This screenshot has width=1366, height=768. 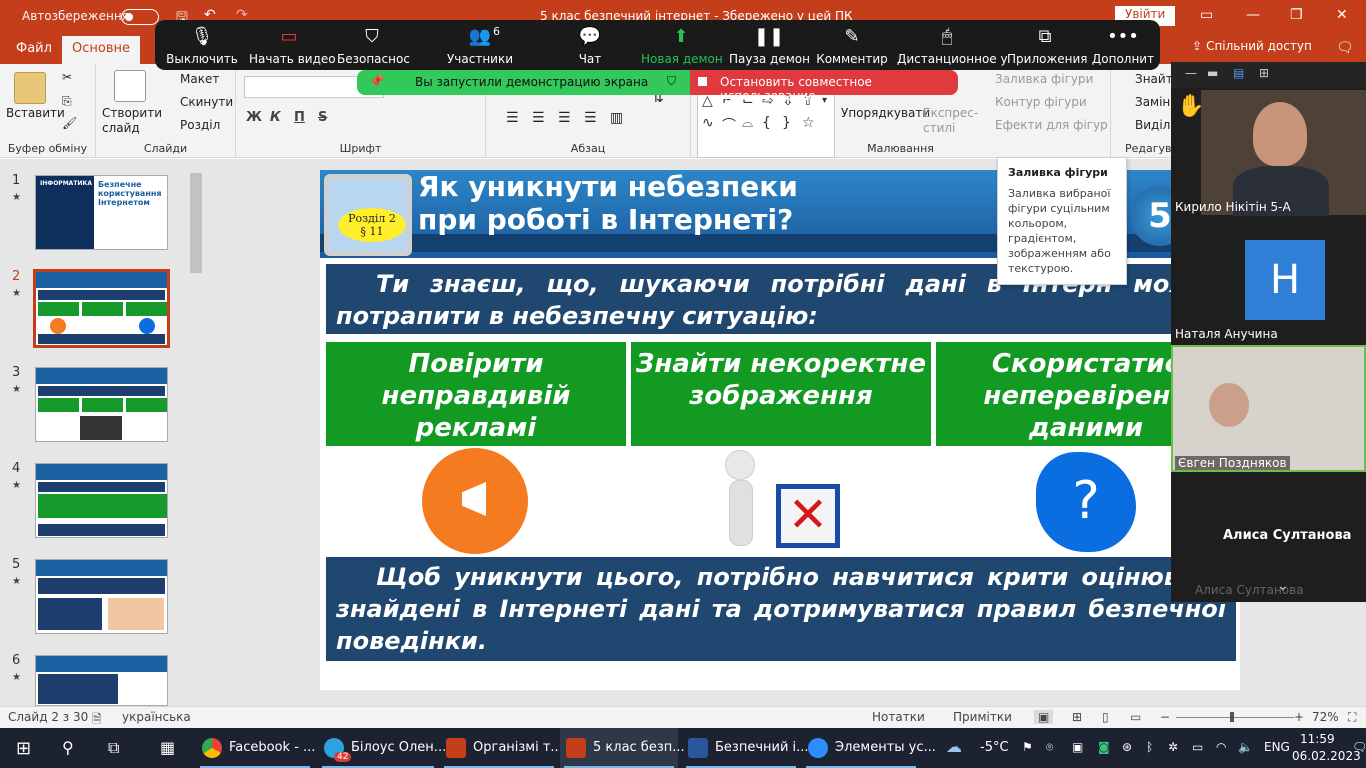 I want to click on tray-icon: ⊛, so click(x=1127, y=747).